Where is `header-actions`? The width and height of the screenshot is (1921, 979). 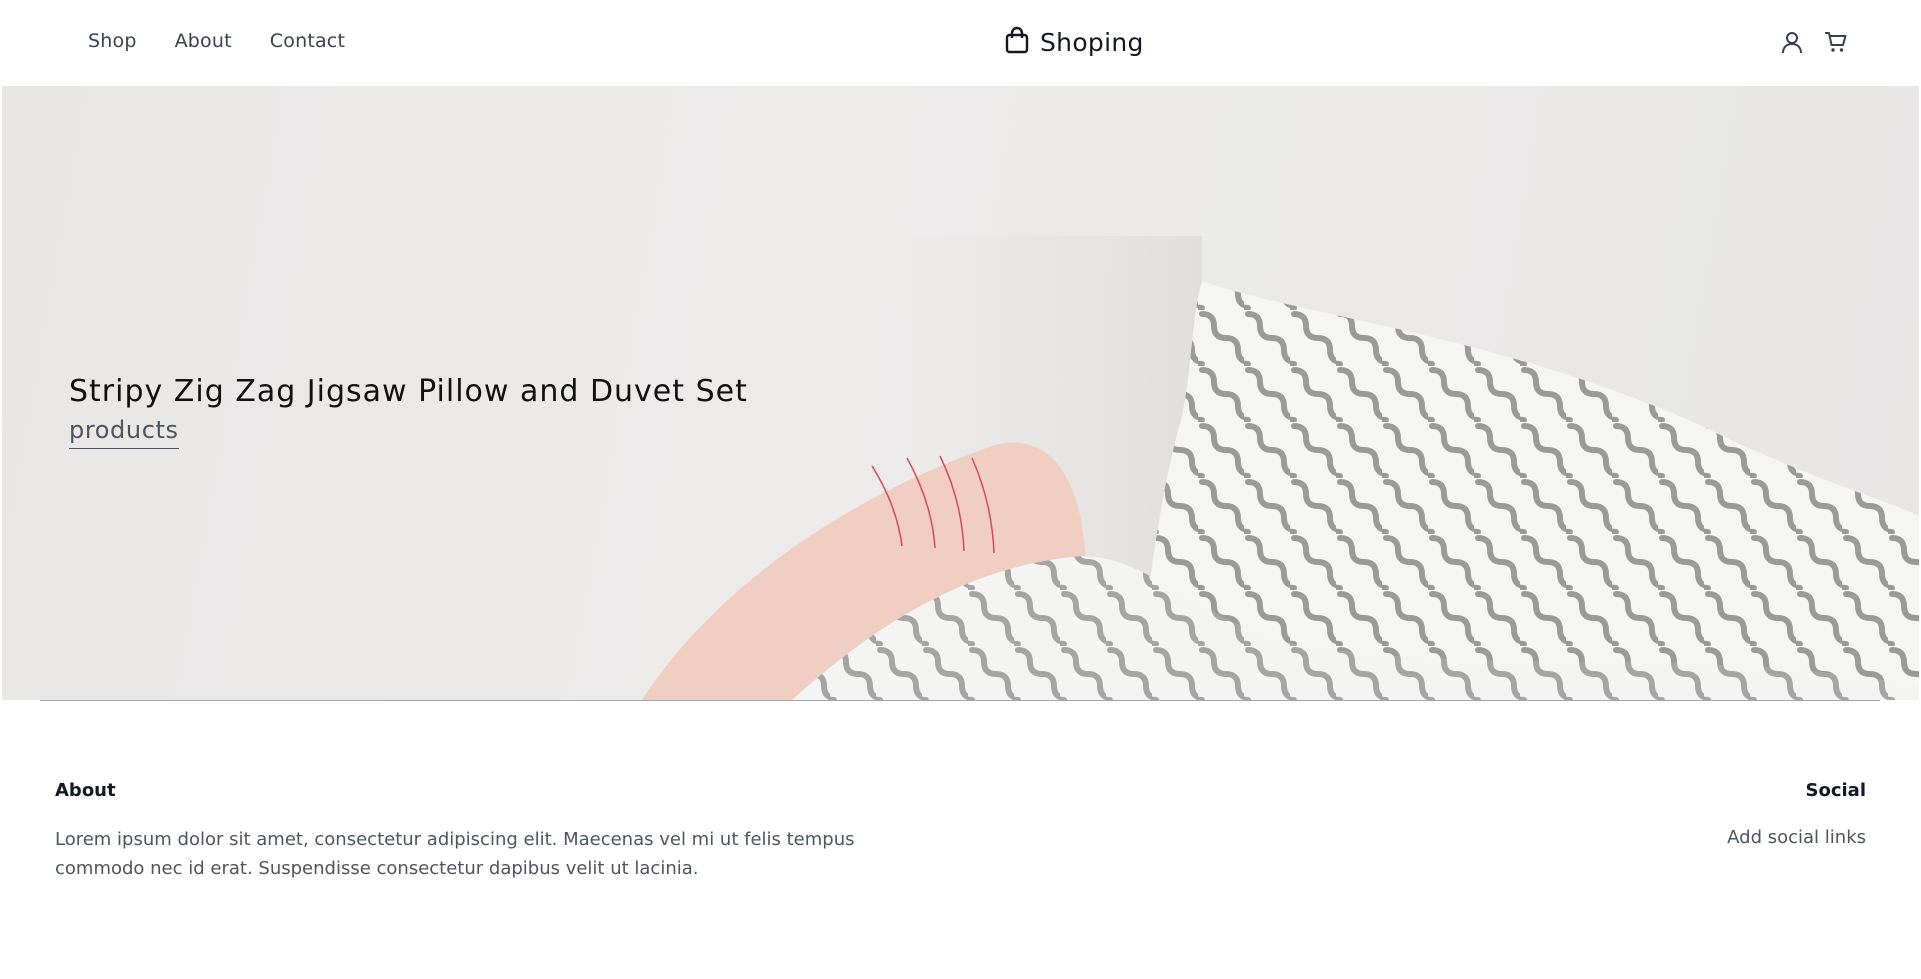
header-actions is located at coordinates (1814, 42).